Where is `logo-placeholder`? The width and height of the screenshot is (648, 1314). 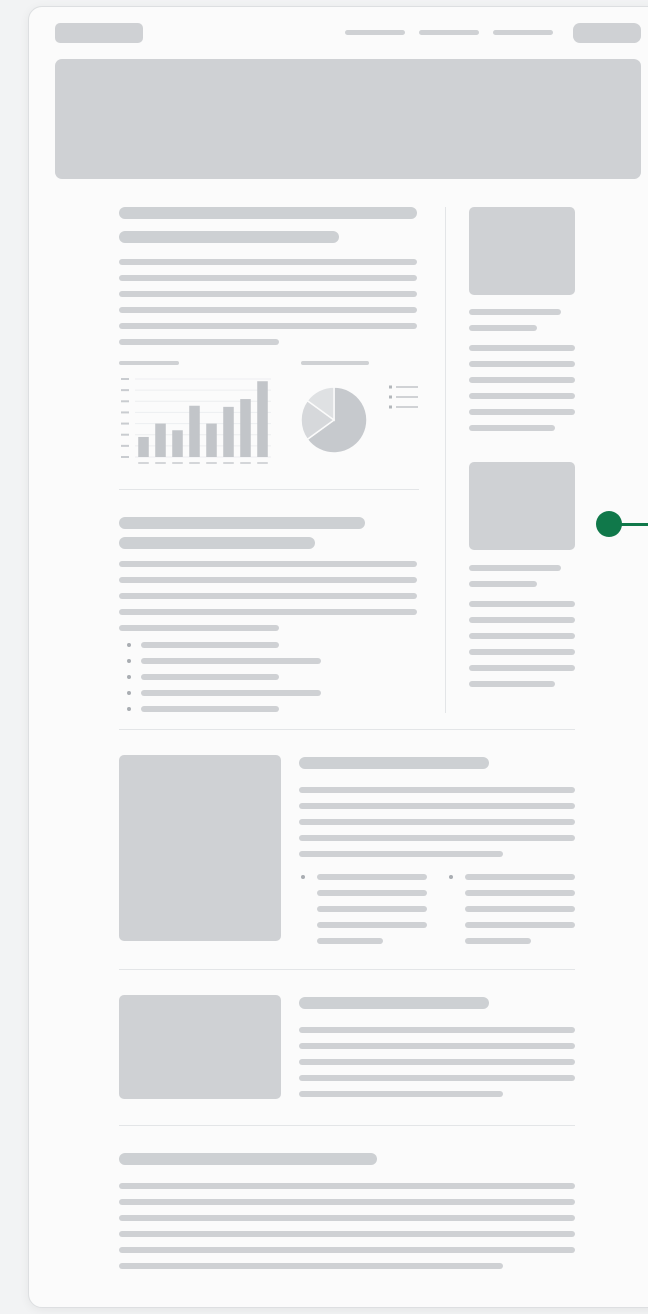
logo-placeholder is located at coordinates (99, 33).